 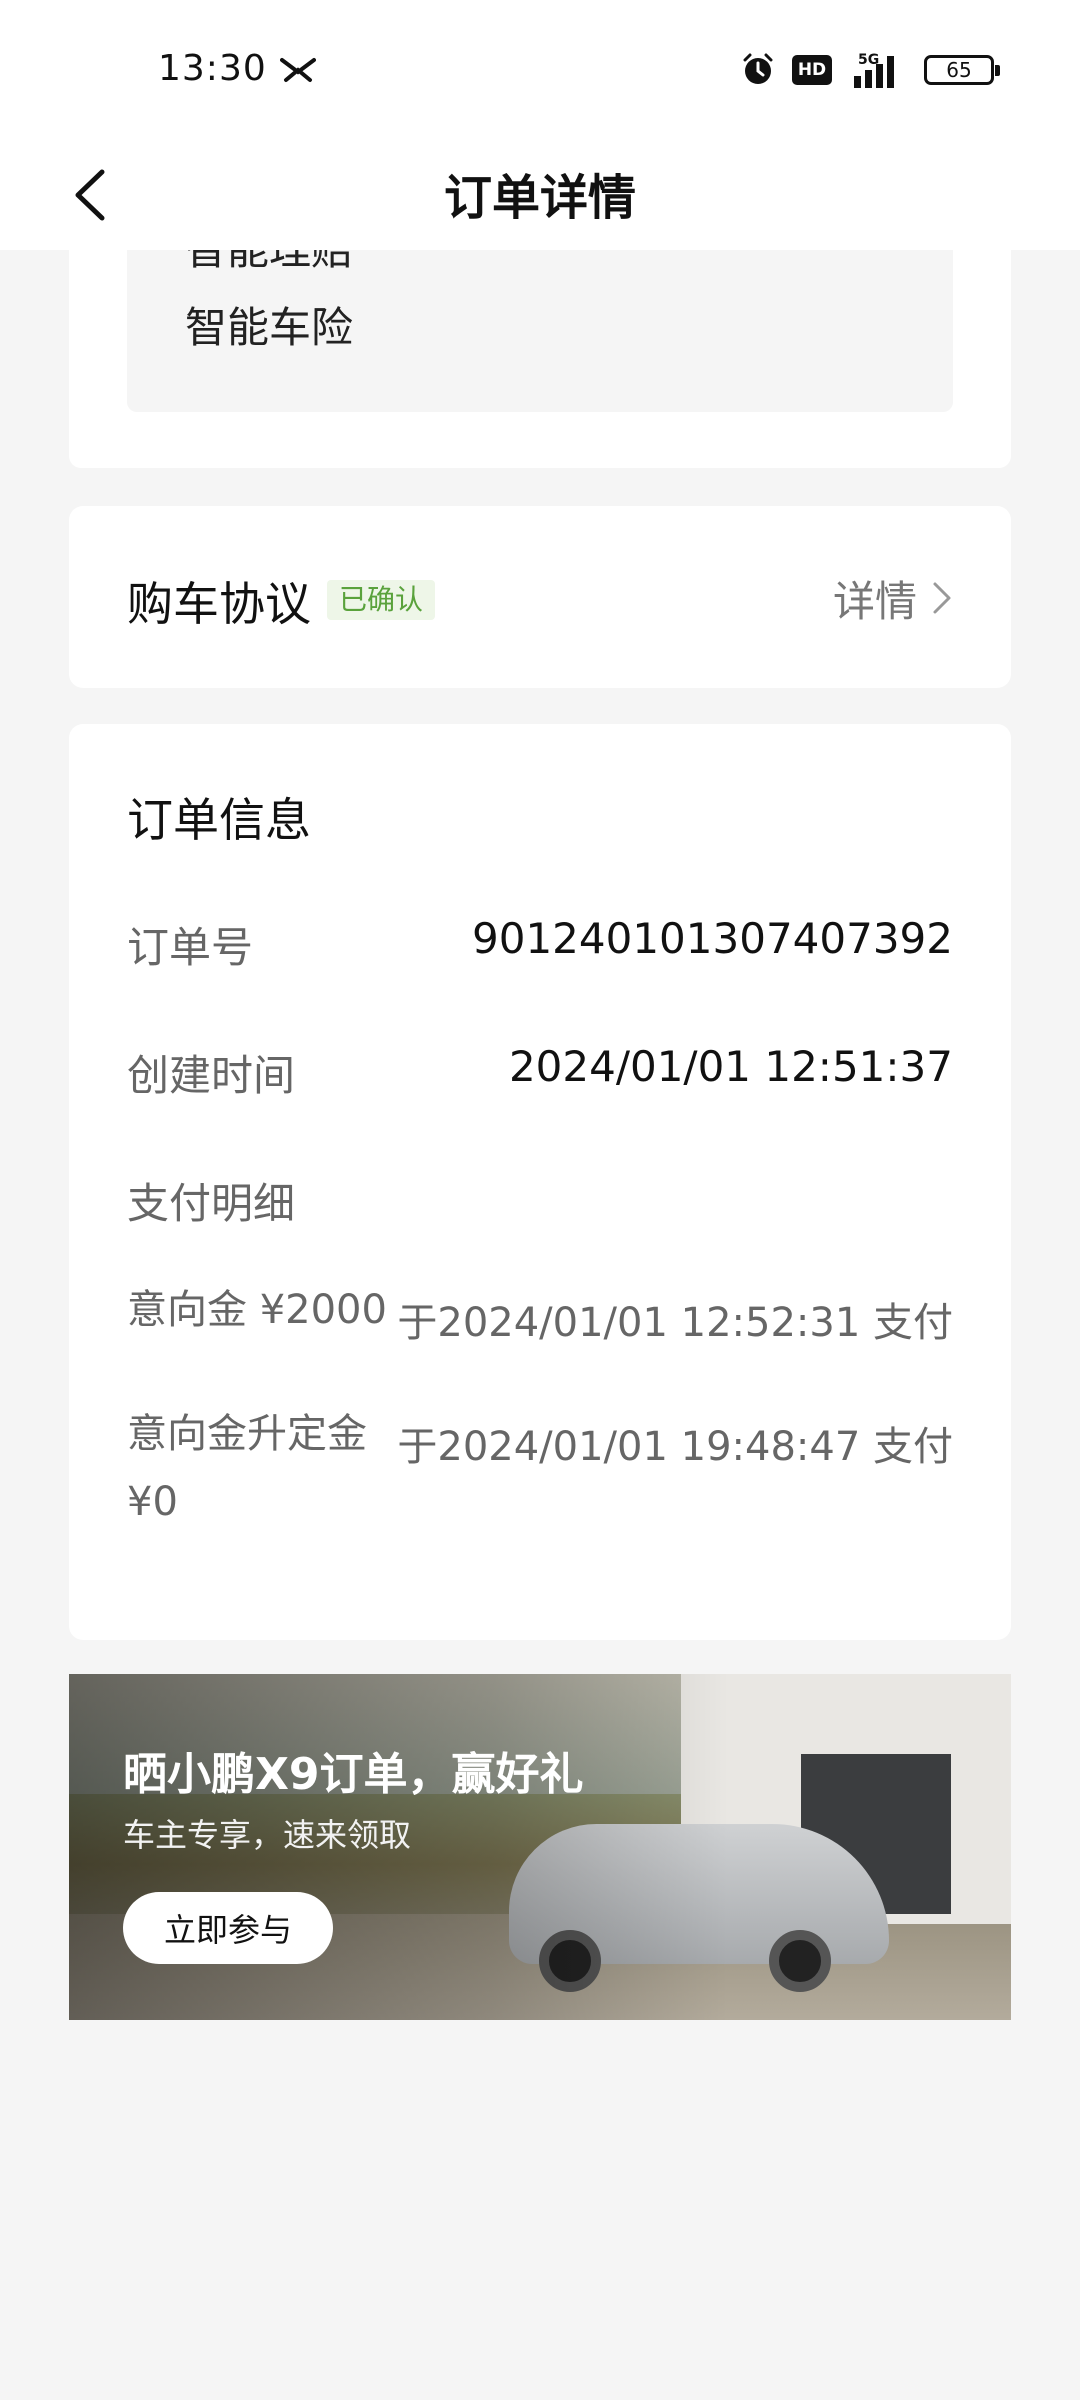 What do you see at coordinates (257, 1310) in the screenshot?
I see `payment-item-label: 意向金 ¥2000` at bounding box center [257, 1310].